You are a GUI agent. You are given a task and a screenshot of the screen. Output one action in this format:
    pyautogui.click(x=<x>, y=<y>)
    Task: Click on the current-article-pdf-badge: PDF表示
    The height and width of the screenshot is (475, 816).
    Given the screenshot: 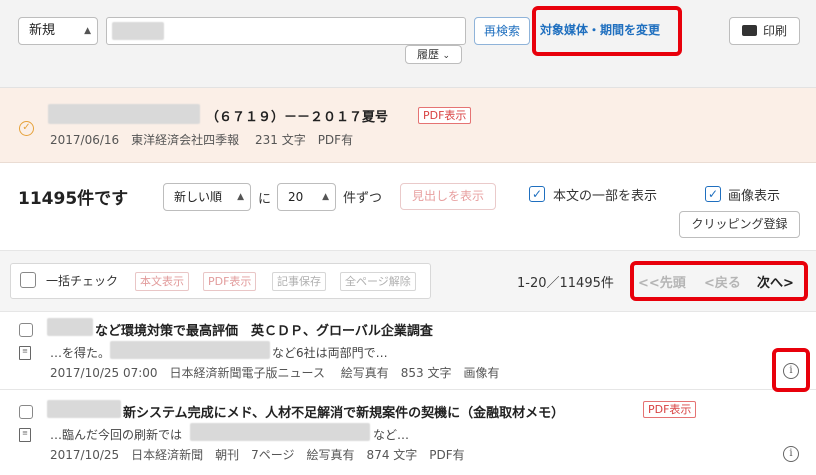 What is the action you would take?
    pyautogui.click(x=445, y=115)
    